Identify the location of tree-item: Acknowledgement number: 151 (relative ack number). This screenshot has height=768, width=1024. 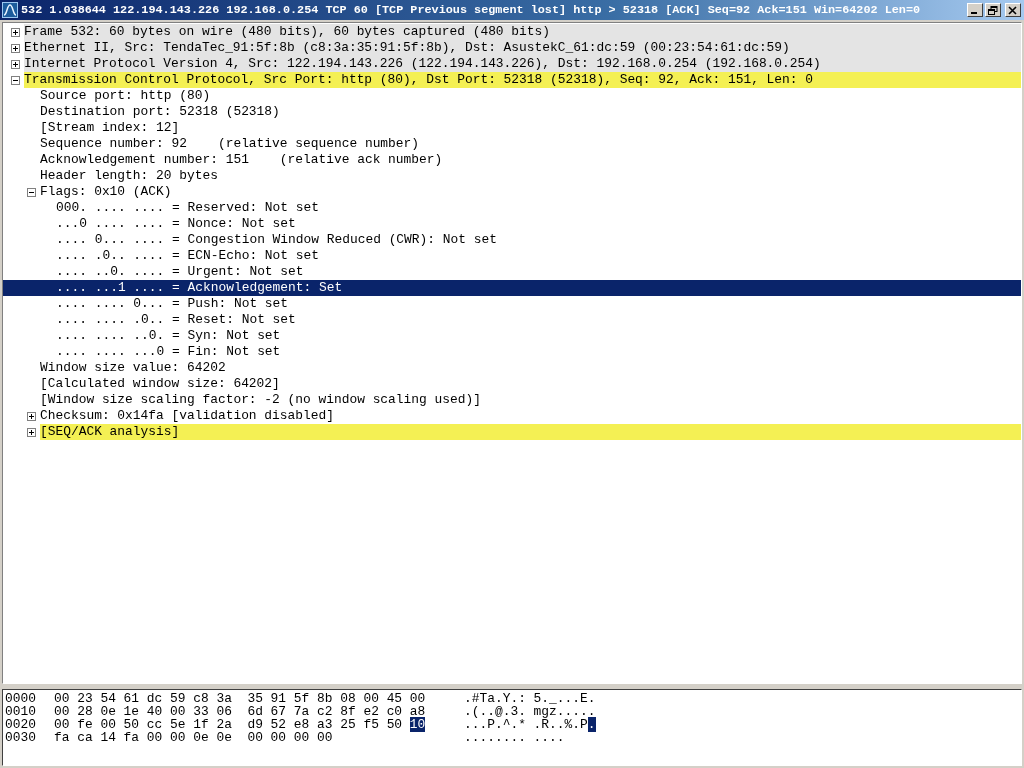
(512, 160).